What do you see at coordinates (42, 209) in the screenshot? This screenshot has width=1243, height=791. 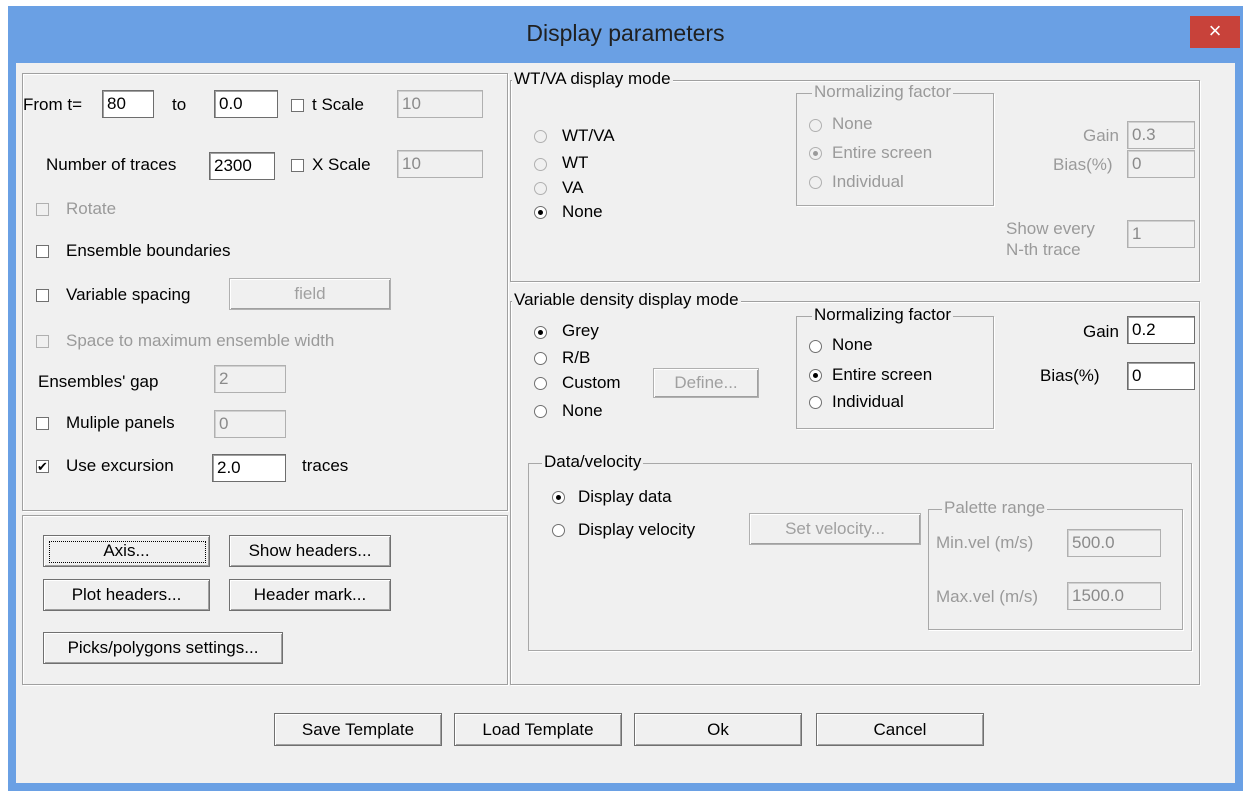 I see `rotate-checkbox` at bounding box center [42, 209].